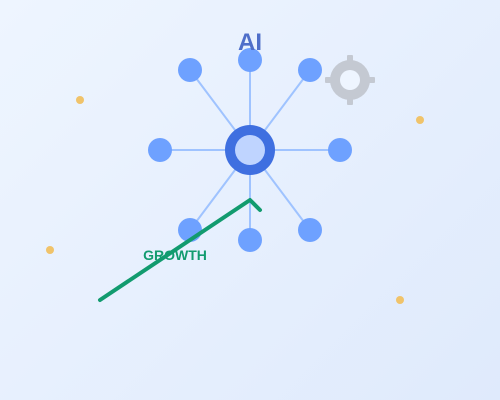 This screenshot has width=500, height=400. I want to click on network-hub, so click(250, 150).